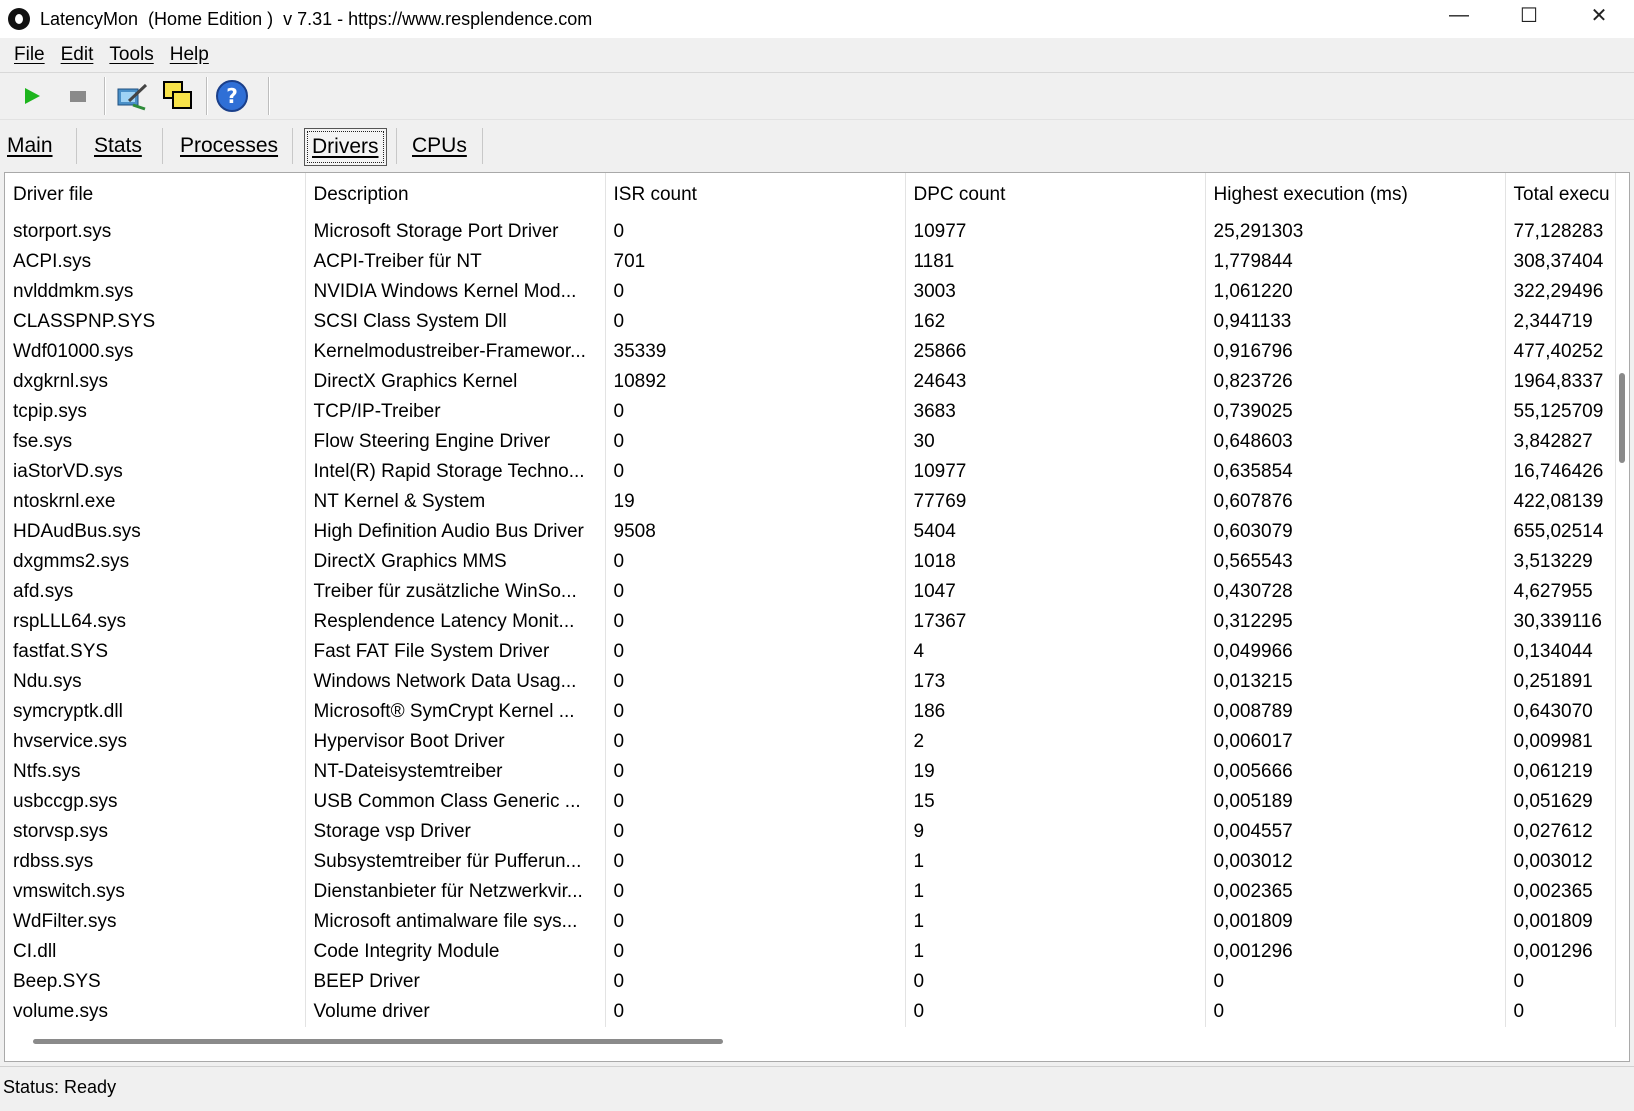  What do you see at coordinates (1560, 562) in the screenshot?
I see `total-execution-cell: 3,513229` at bounding box center [1560, 562].